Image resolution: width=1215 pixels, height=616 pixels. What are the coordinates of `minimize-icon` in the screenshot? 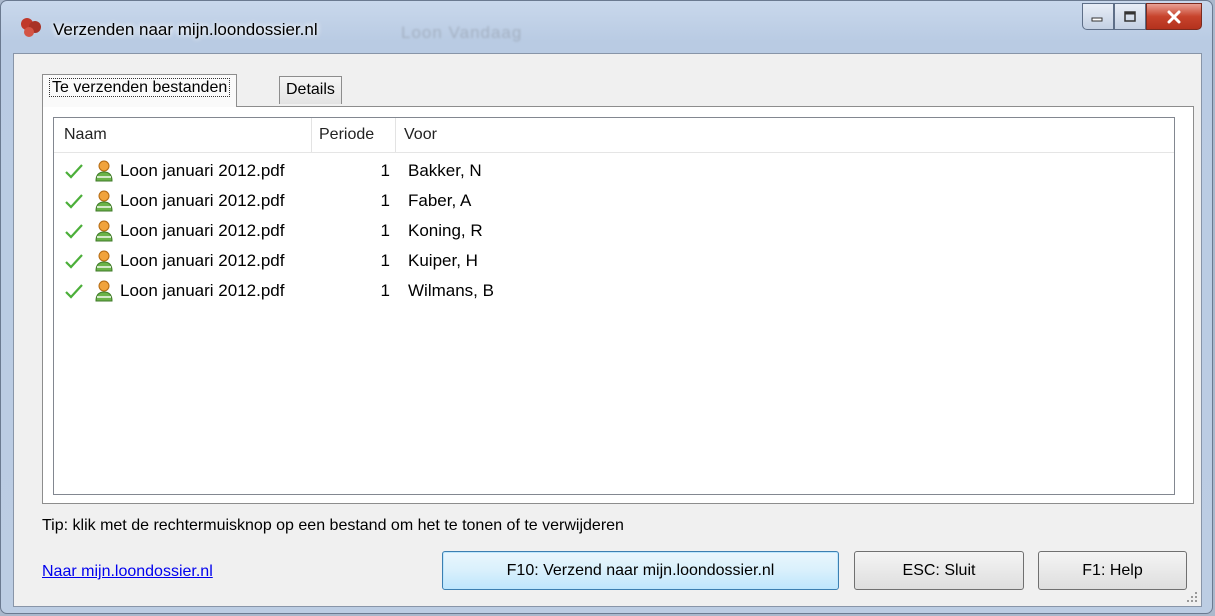 It's located at (1097, 19).